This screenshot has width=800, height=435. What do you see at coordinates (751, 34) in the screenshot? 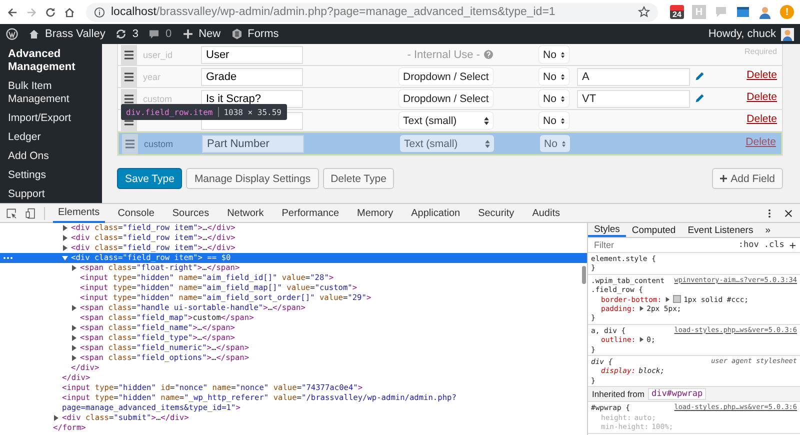
I see `account-link: Howdy, chuck` at bounding box center [751, 34].